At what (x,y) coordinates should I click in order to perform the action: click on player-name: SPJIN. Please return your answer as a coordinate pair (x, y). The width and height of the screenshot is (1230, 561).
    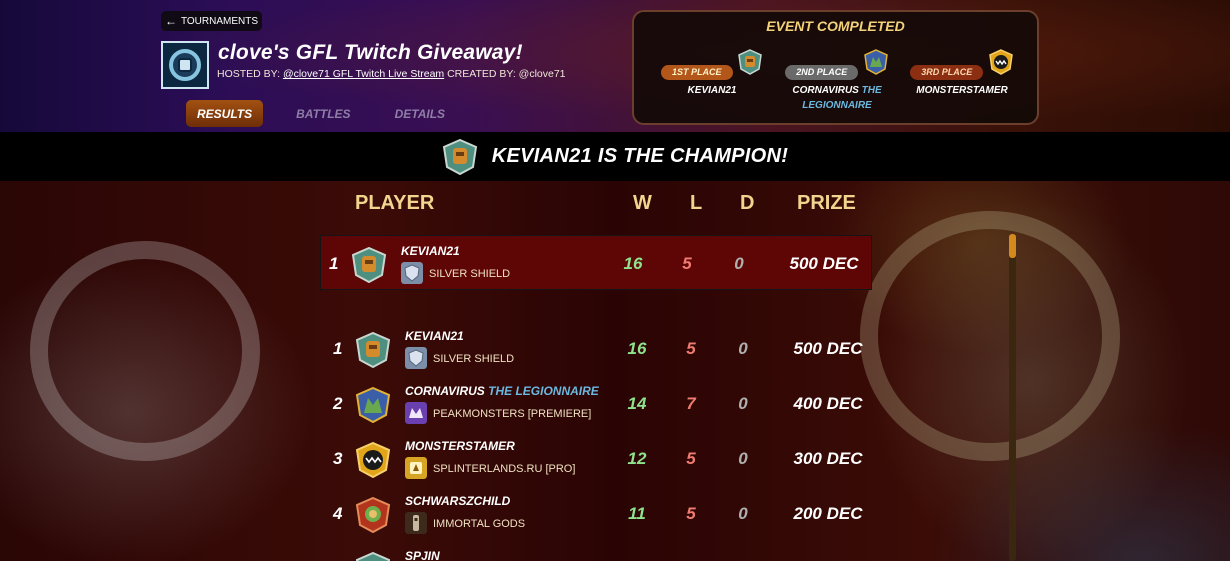
    Looking at the image, I should click on (422, 555).